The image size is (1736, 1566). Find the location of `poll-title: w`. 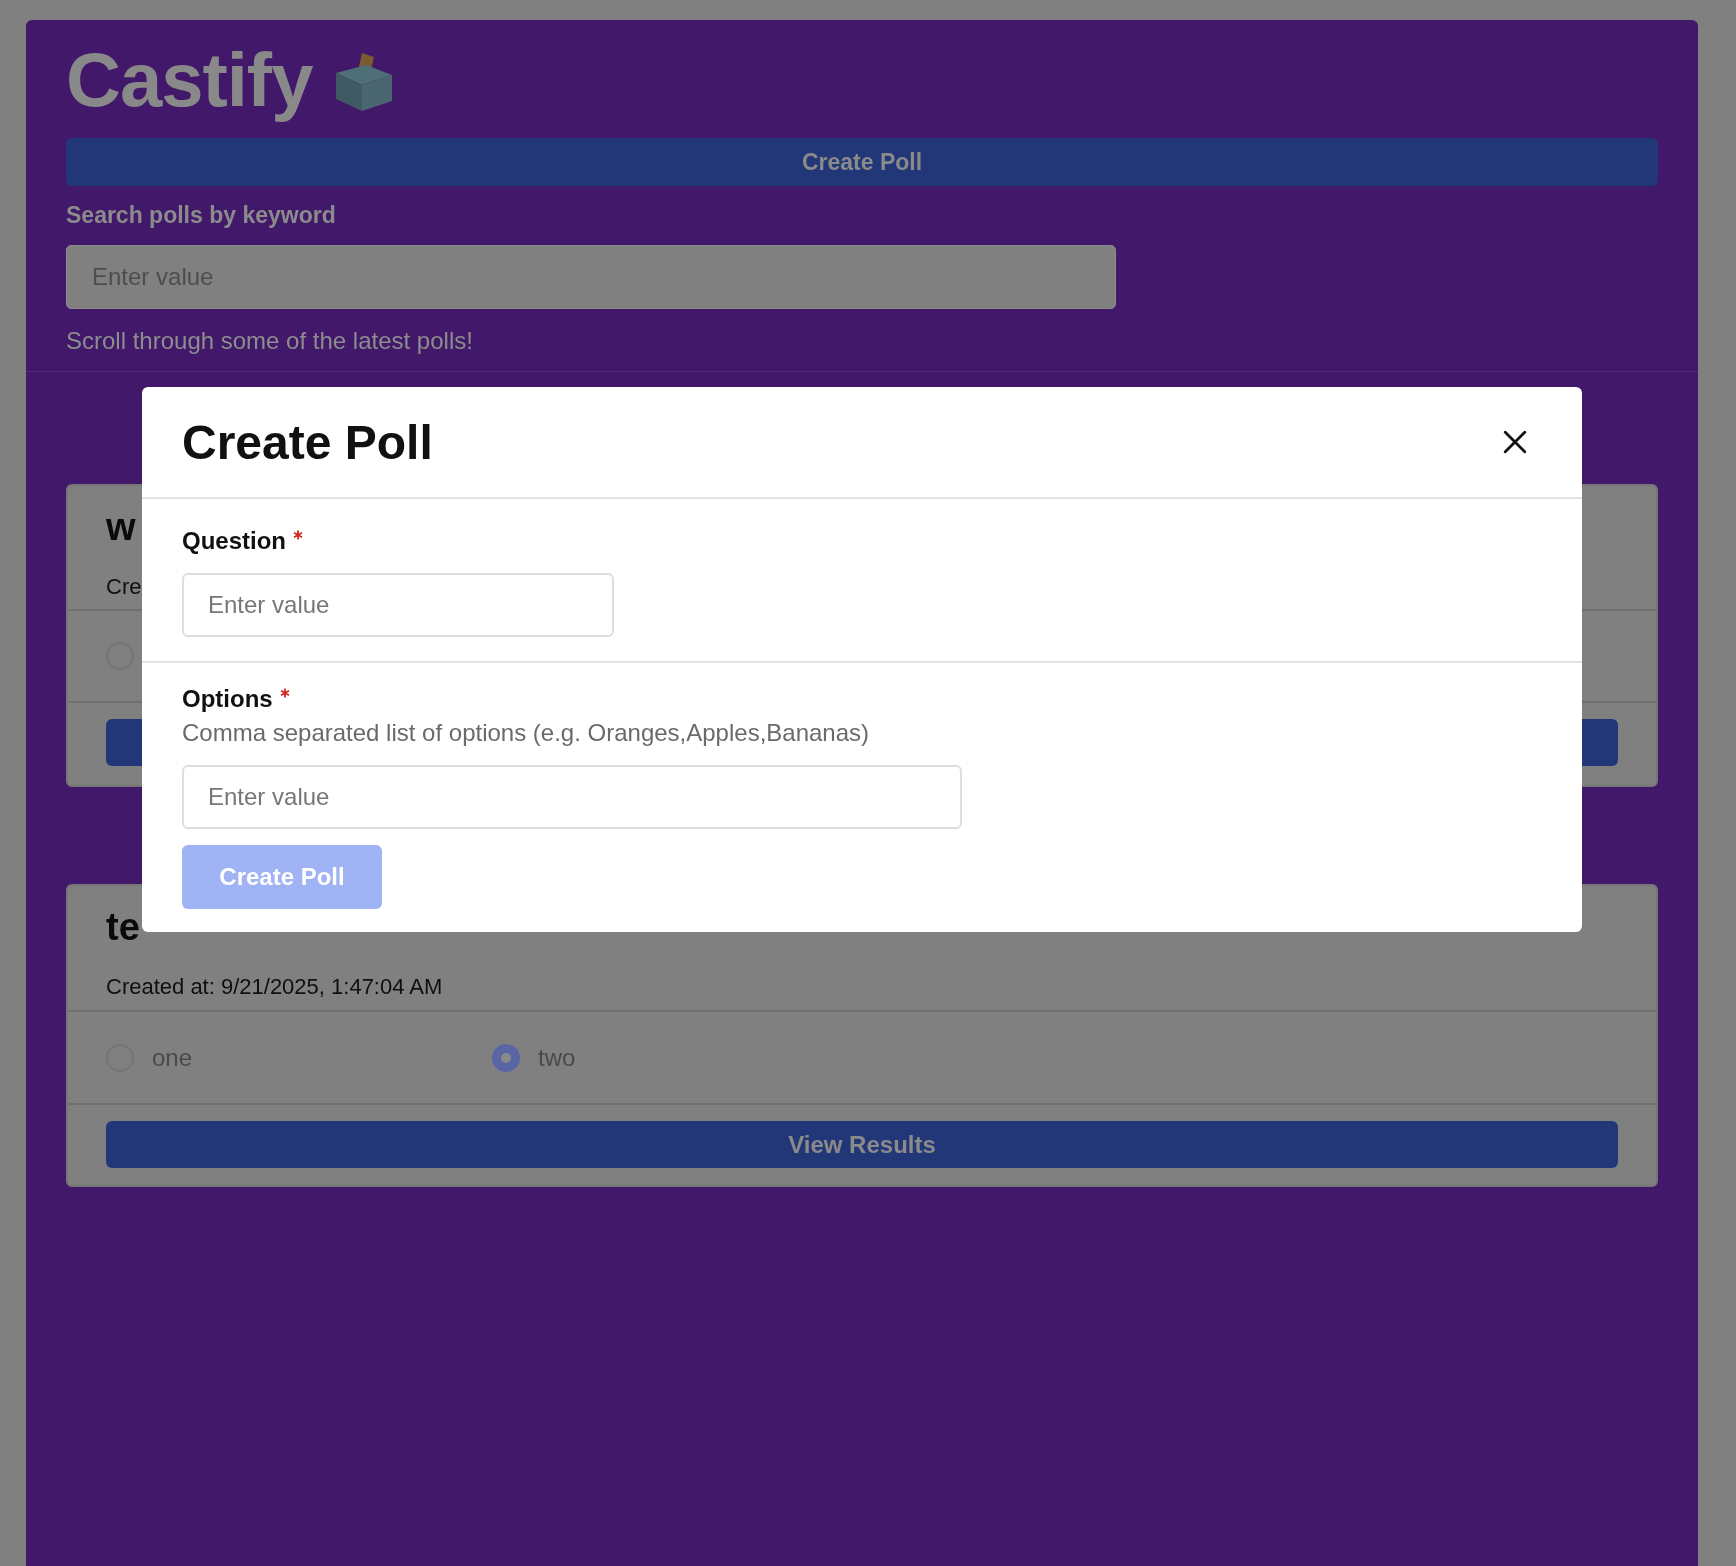

poll-title: w is located at coordinates (121, 528).